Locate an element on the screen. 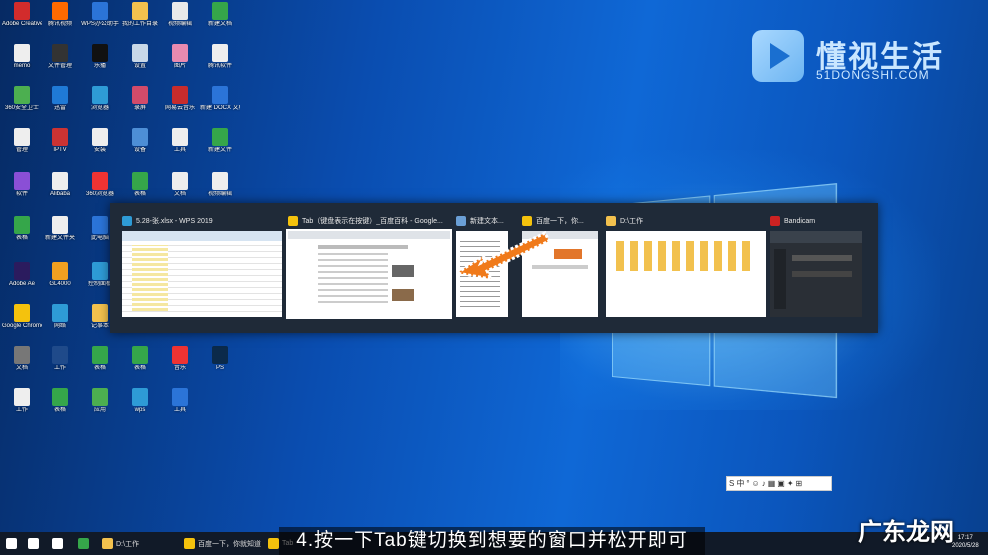 Image resolution: width=988 pixels, height=555 pixels. taskbar-item: D:\工作 is located at coordinates (120, 543).